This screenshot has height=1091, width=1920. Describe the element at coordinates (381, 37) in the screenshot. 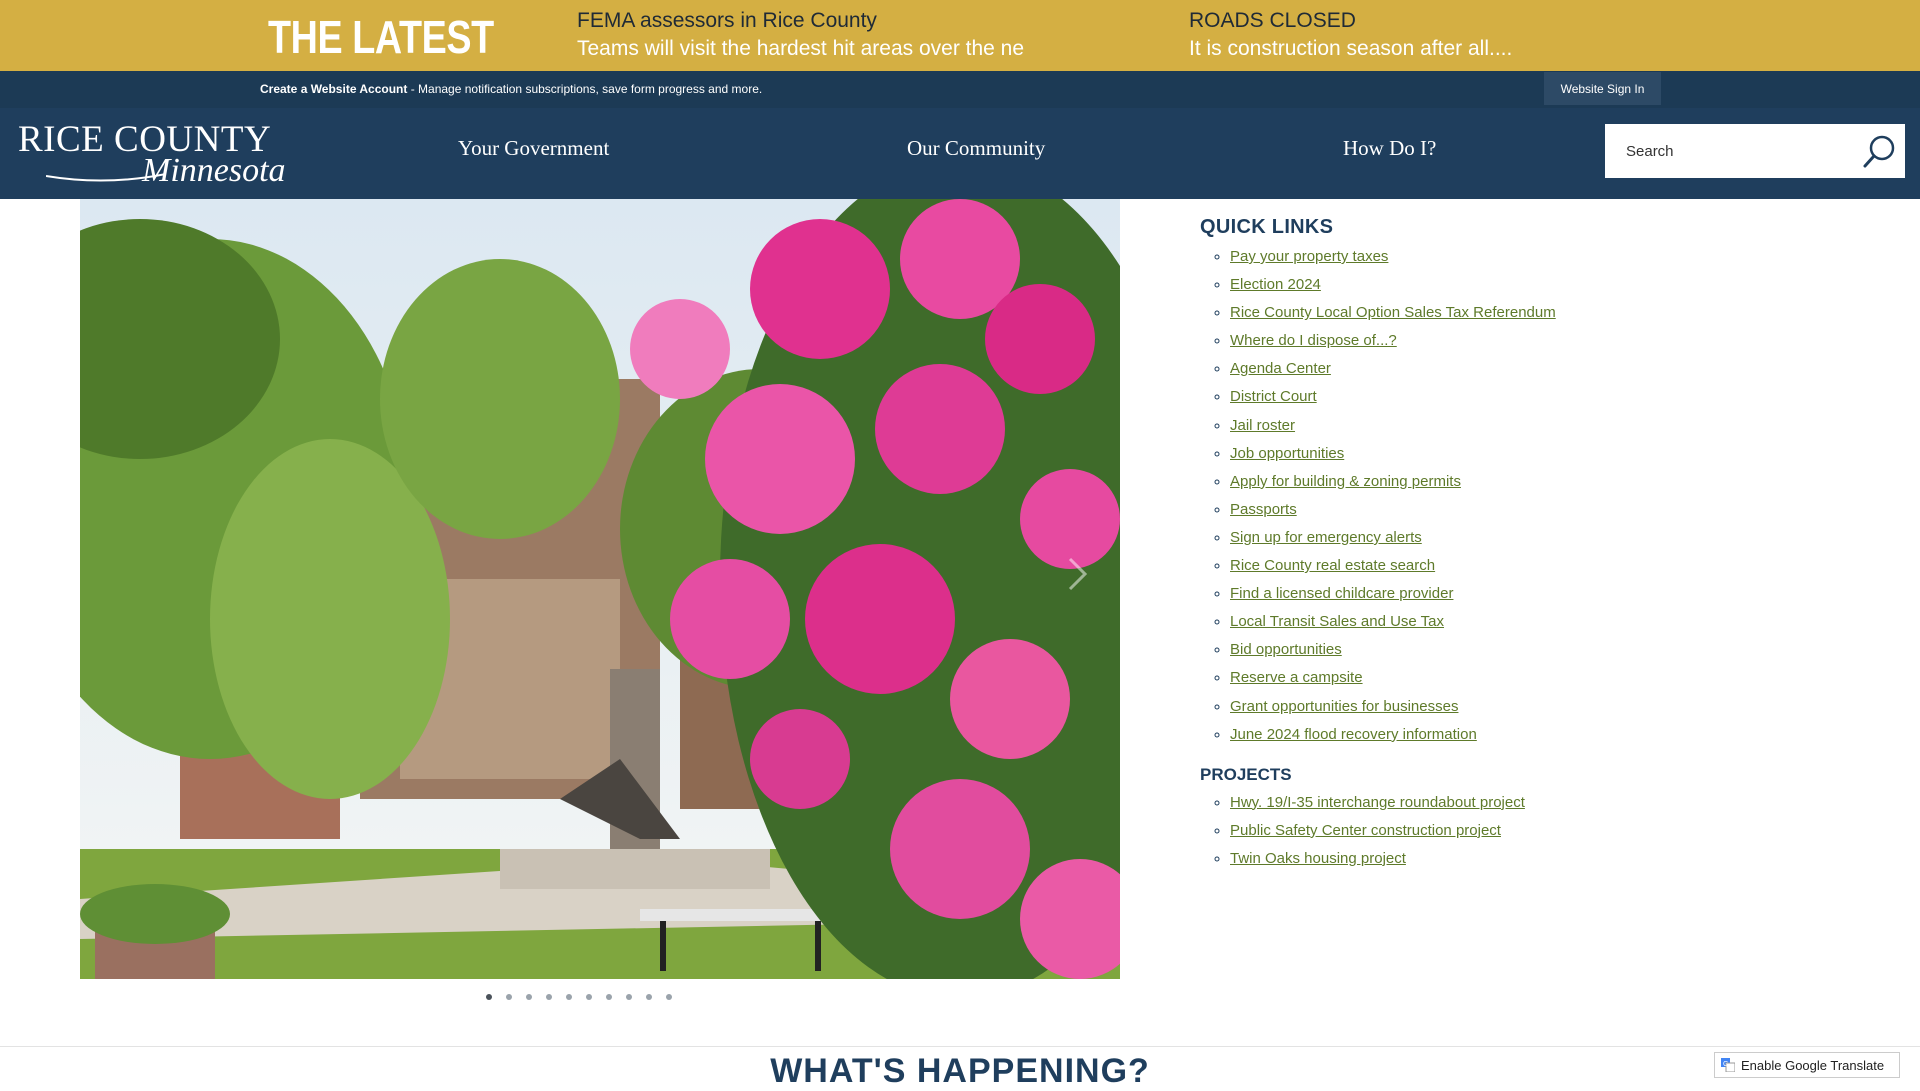

I see `the-latest-title: THE LATEST` at that location.